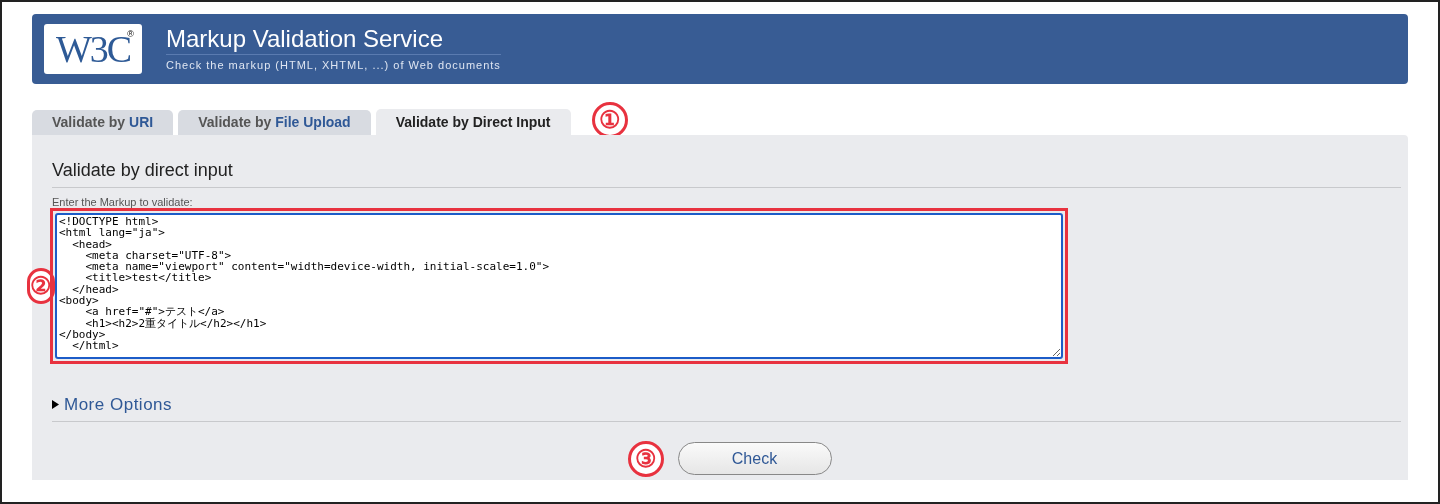  What do you see at coordinates (609, 120) in the screenshot?
I see `step-number: ①` at bounding box center [609, 120].